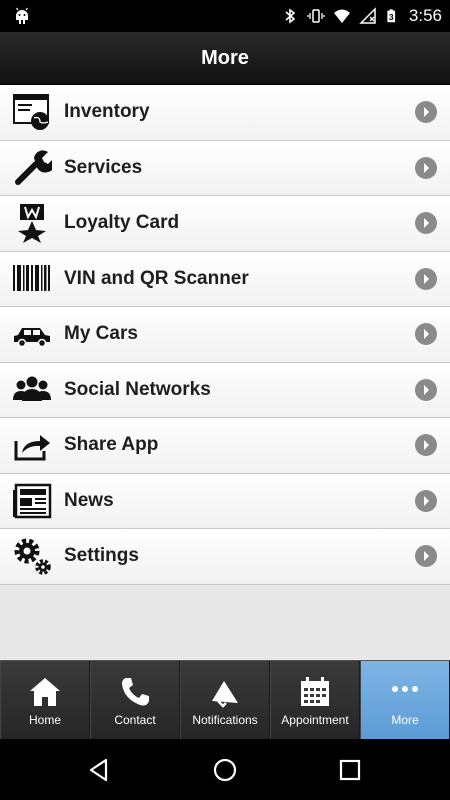 This screenshot has height=800, width=450. What do you see at coordinates (137, 389) in the screenshot?
I see `menu-item-label: Social Networks` at bounding box center [137, 389].